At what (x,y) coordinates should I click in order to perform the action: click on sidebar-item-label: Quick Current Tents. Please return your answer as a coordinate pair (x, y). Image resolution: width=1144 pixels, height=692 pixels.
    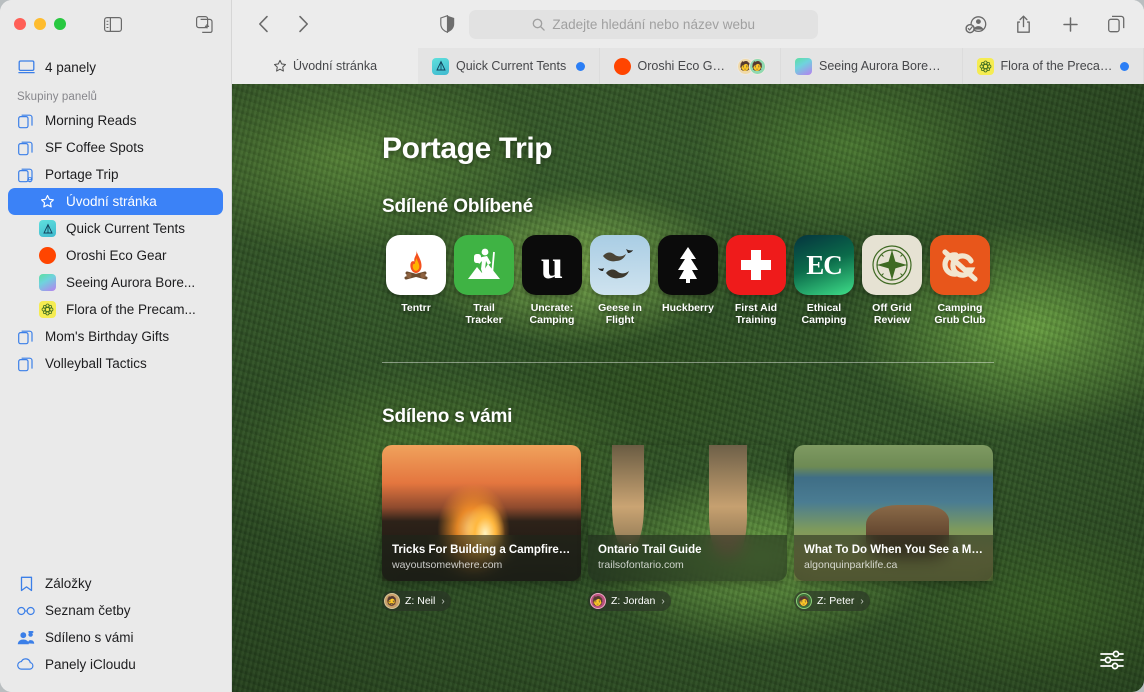
    Looking at the image, I should click on (126, 228).